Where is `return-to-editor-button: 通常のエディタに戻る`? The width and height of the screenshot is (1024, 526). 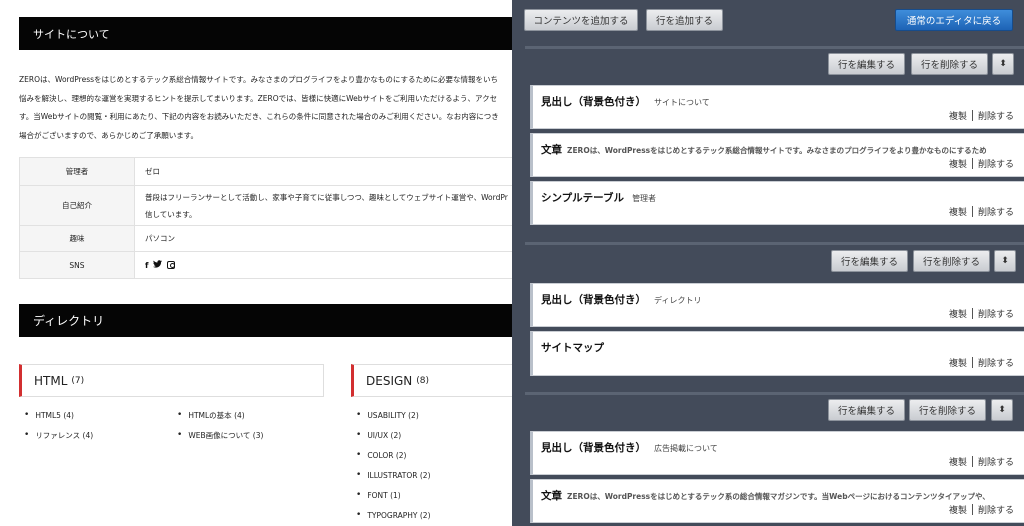
return-to-editor-button: 通常のエディタに戻る is located at coordinates (954, 20).